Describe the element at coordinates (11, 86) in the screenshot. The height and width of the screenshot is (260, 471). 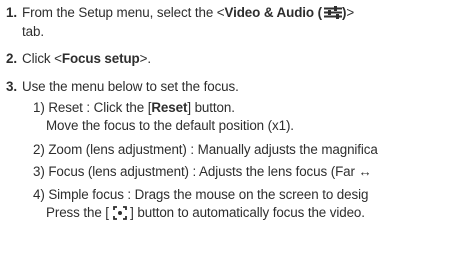
I see `step-3-number: 3.` at that location.